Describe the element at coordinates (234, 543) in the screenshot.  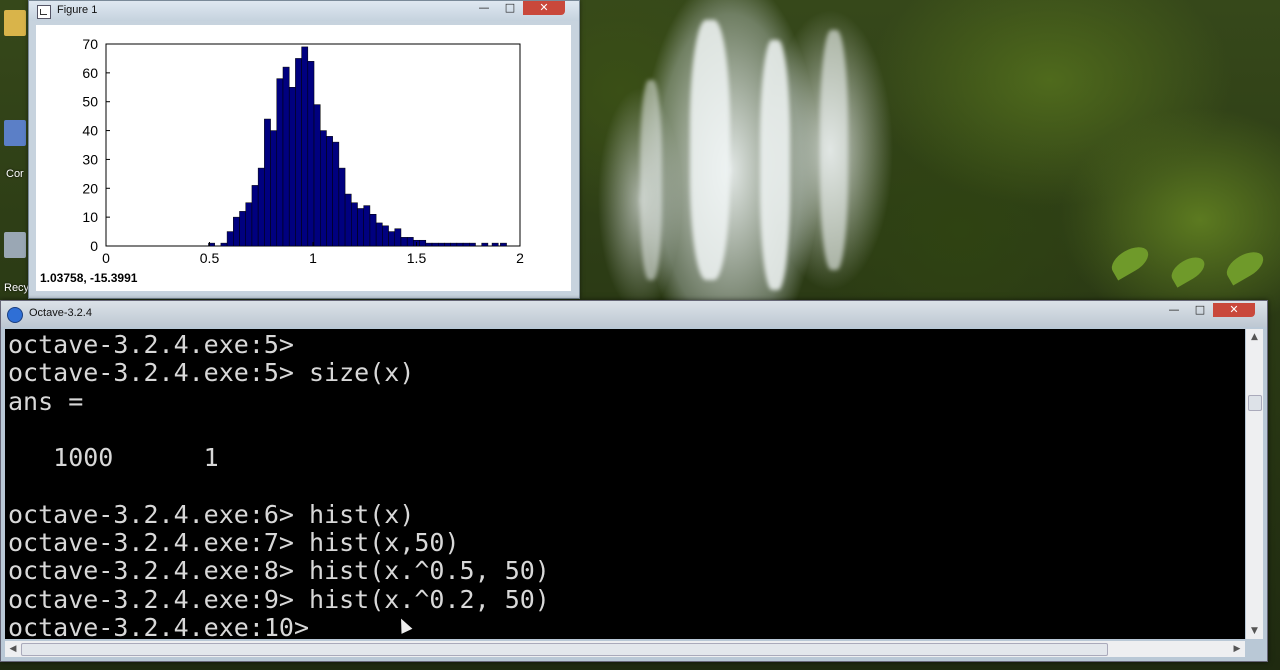
I see `console-line: octave-3.2.4.exe:7> hist(x,50)` at that location.